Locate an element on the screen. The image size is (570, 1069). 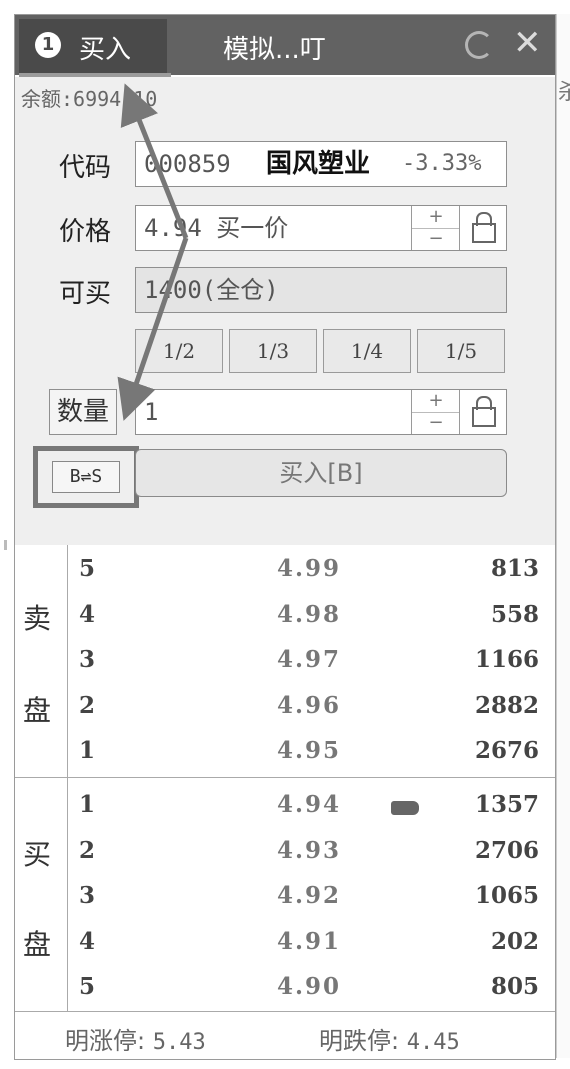
level-volume: 2882 is located at coordinates (506, 705).